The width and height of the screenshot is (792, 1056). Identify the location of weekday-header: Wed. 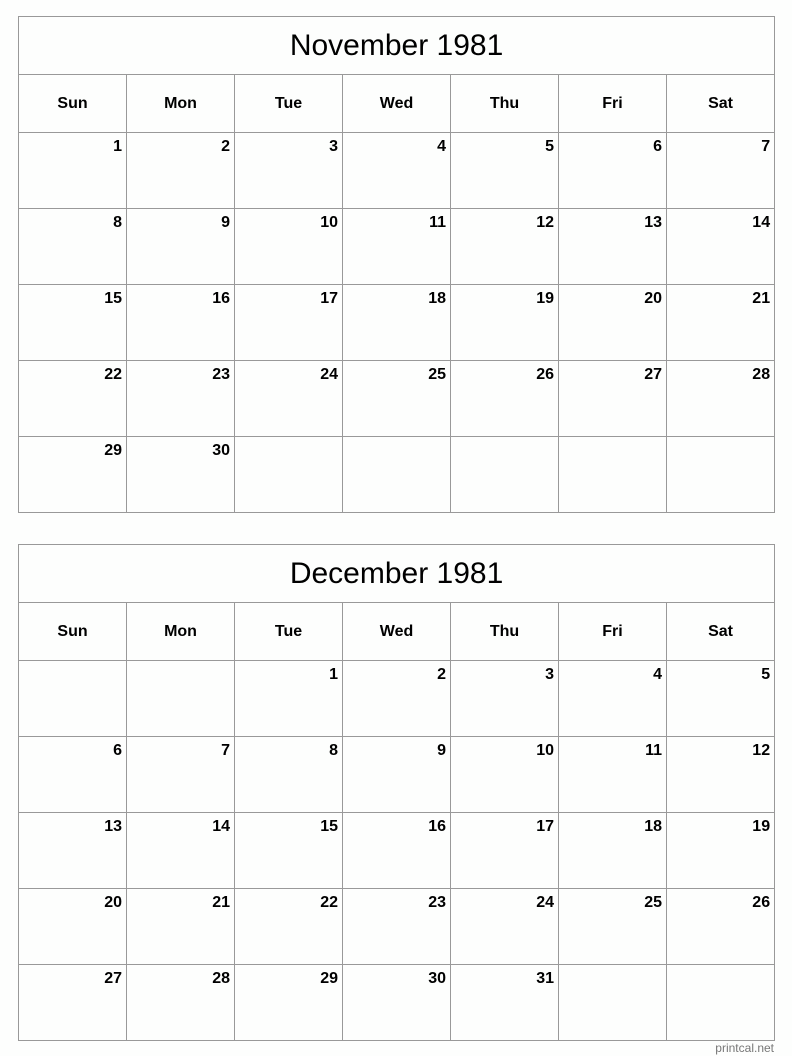
(396, 103).